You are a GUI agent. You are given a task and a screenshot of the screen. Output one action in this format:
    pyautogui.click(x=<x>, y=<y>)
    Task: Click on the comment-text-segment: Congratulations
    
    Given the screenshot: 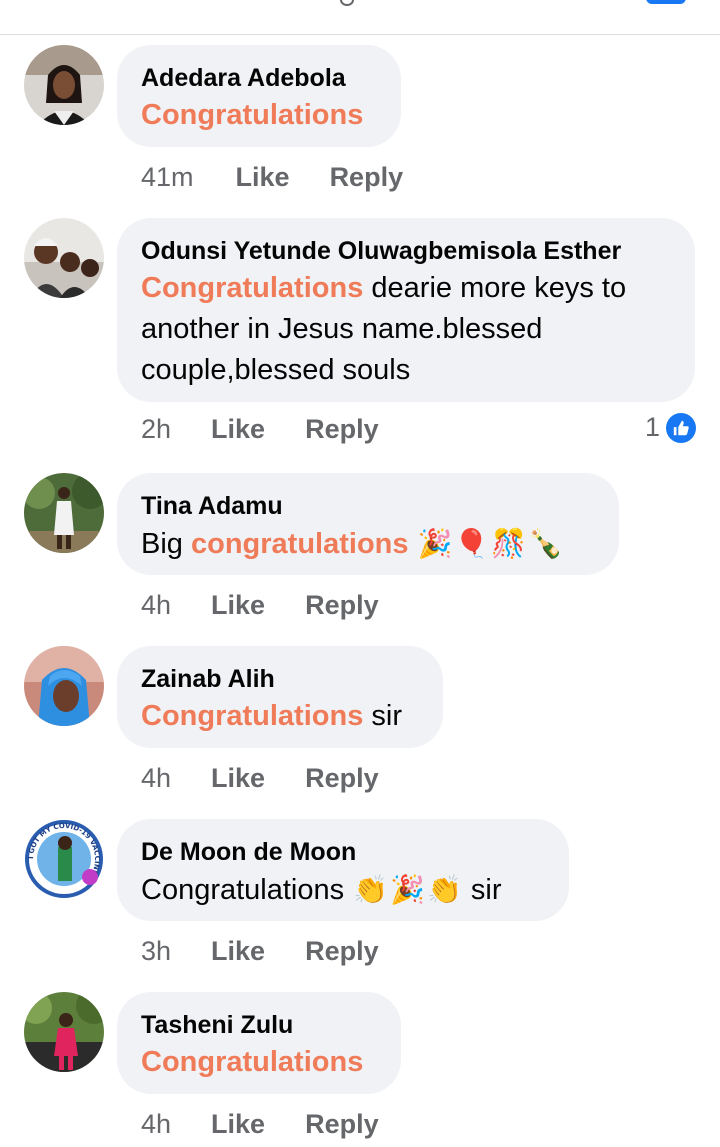 What is the action you would take?
    pyautogui.click(x=247, y=890)
    